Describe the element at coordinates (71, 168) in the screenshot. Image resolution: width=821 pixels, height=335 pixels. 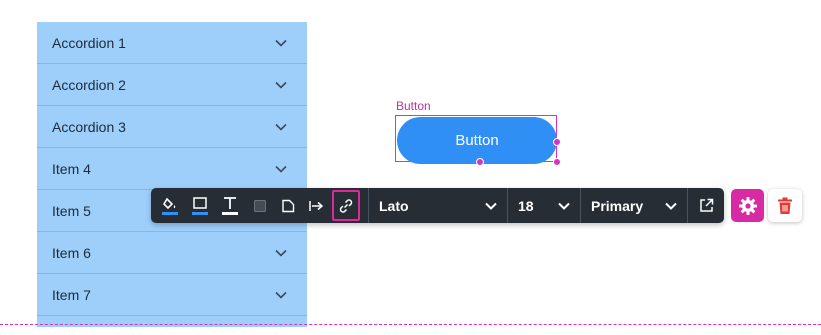
I see `accordion-item-label: Item 4` at that location.